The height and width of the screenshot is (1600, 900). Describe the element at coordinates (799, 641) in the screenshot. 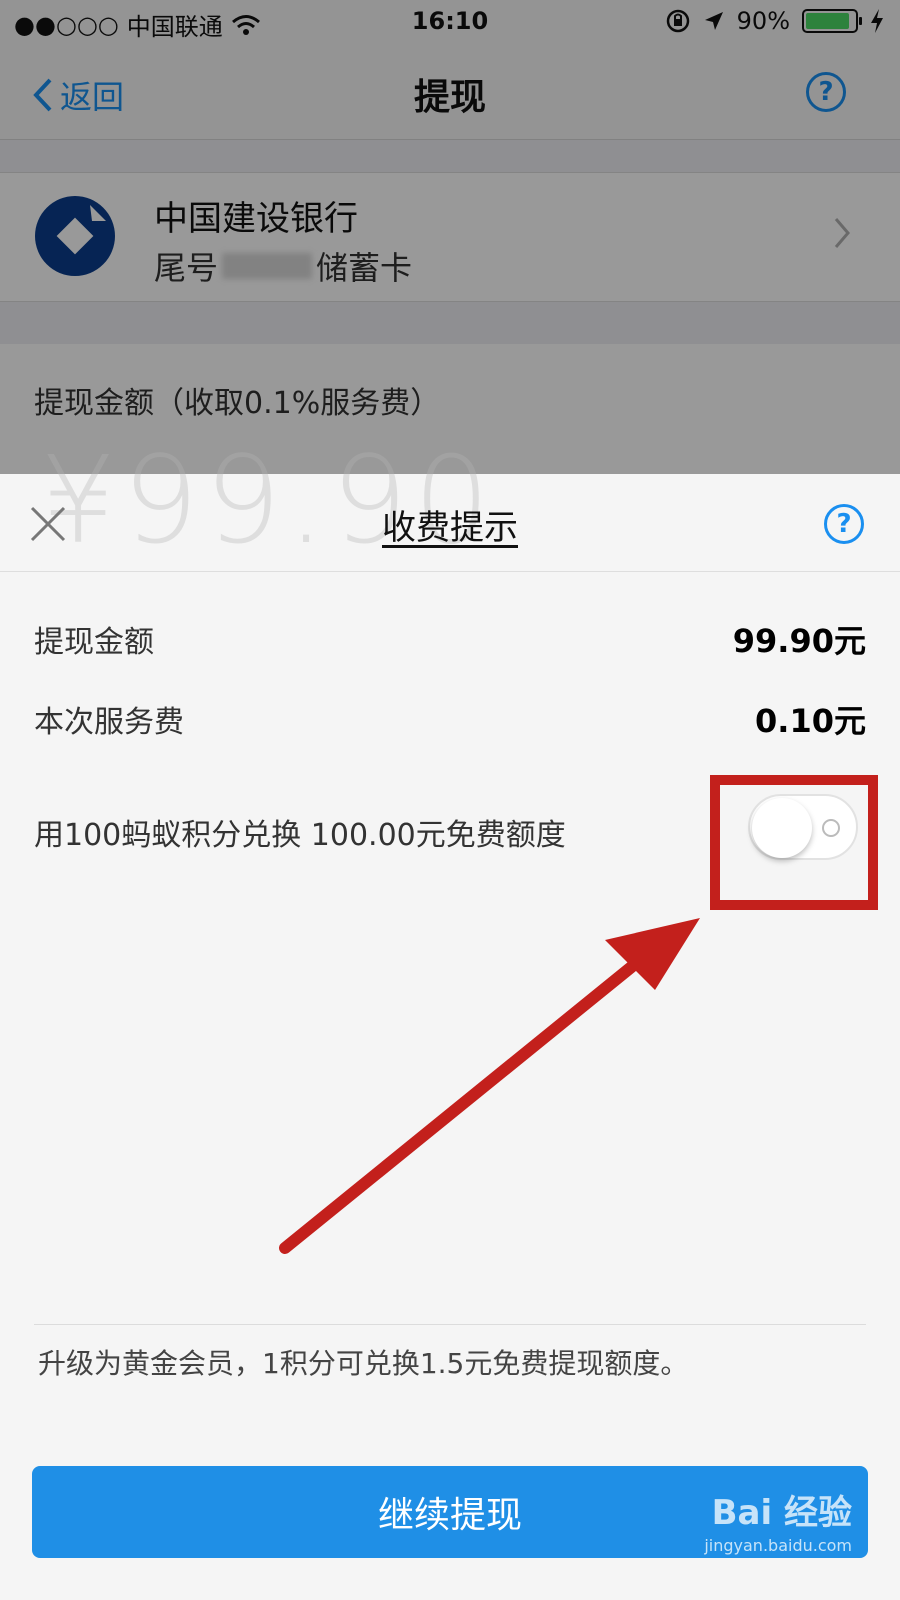

I see `withdraw-amount-value: 99.90元` at that location.